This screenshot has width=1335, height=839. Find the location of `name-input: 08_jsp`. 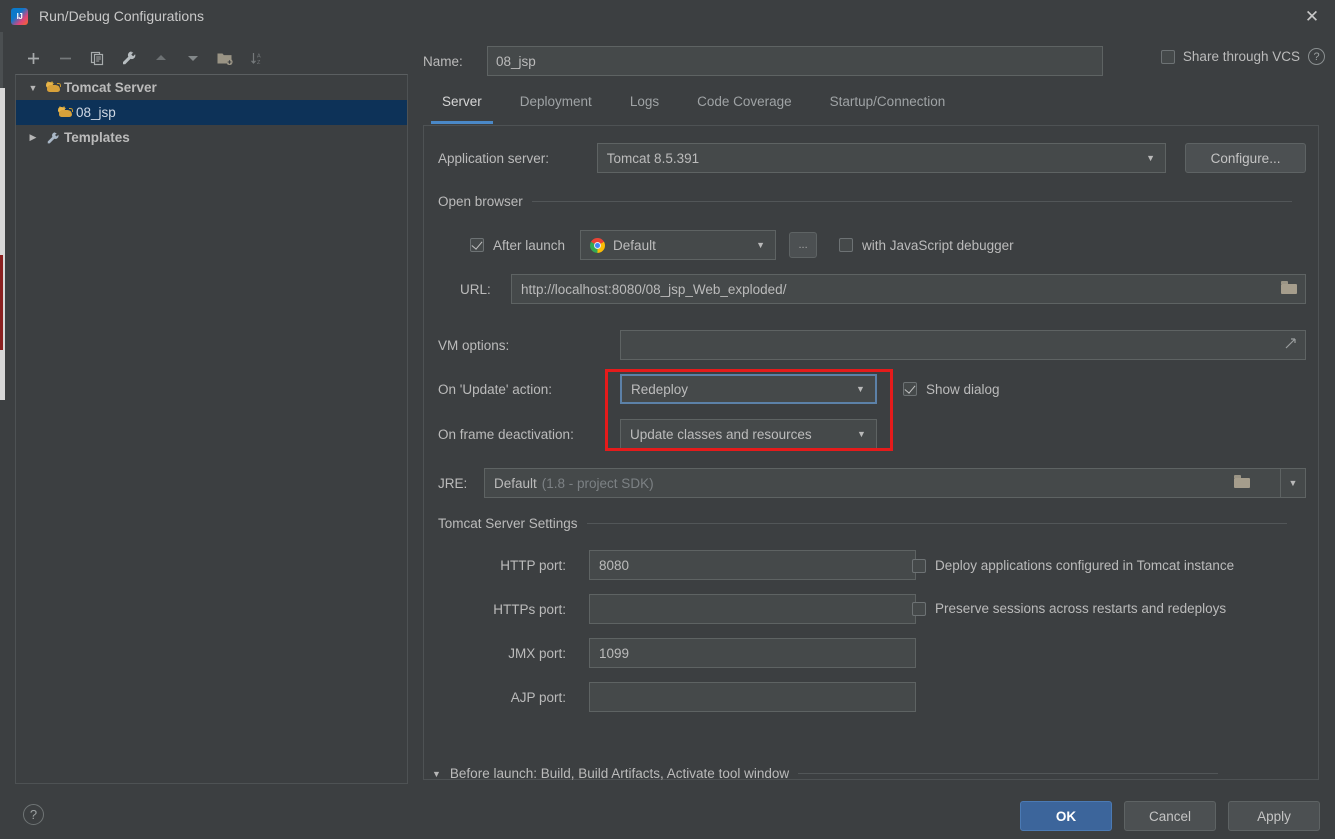

name-input: 08_jsp is located at coordinates (795, 61).